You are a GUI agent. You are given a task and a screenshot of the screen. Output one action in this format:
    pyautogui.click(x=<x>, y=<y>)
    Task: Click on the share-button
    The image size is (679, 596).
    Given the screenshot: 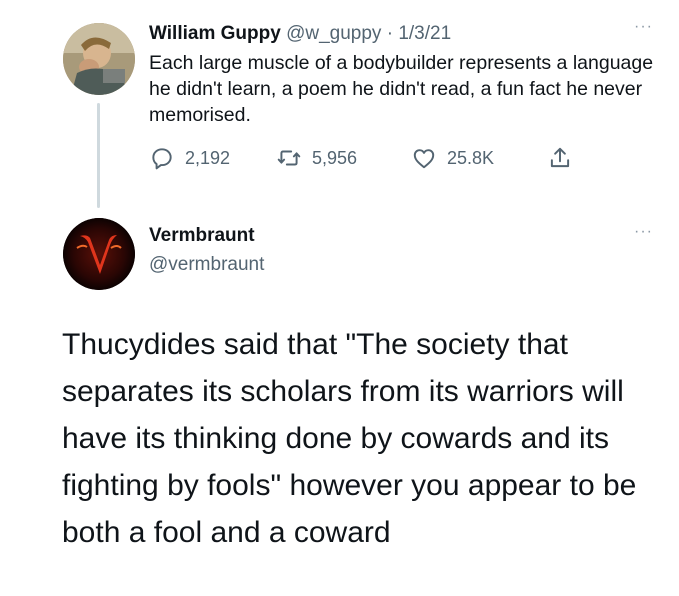 What is the action you would take?
    pyautogui.click(x=560, y=158)
    